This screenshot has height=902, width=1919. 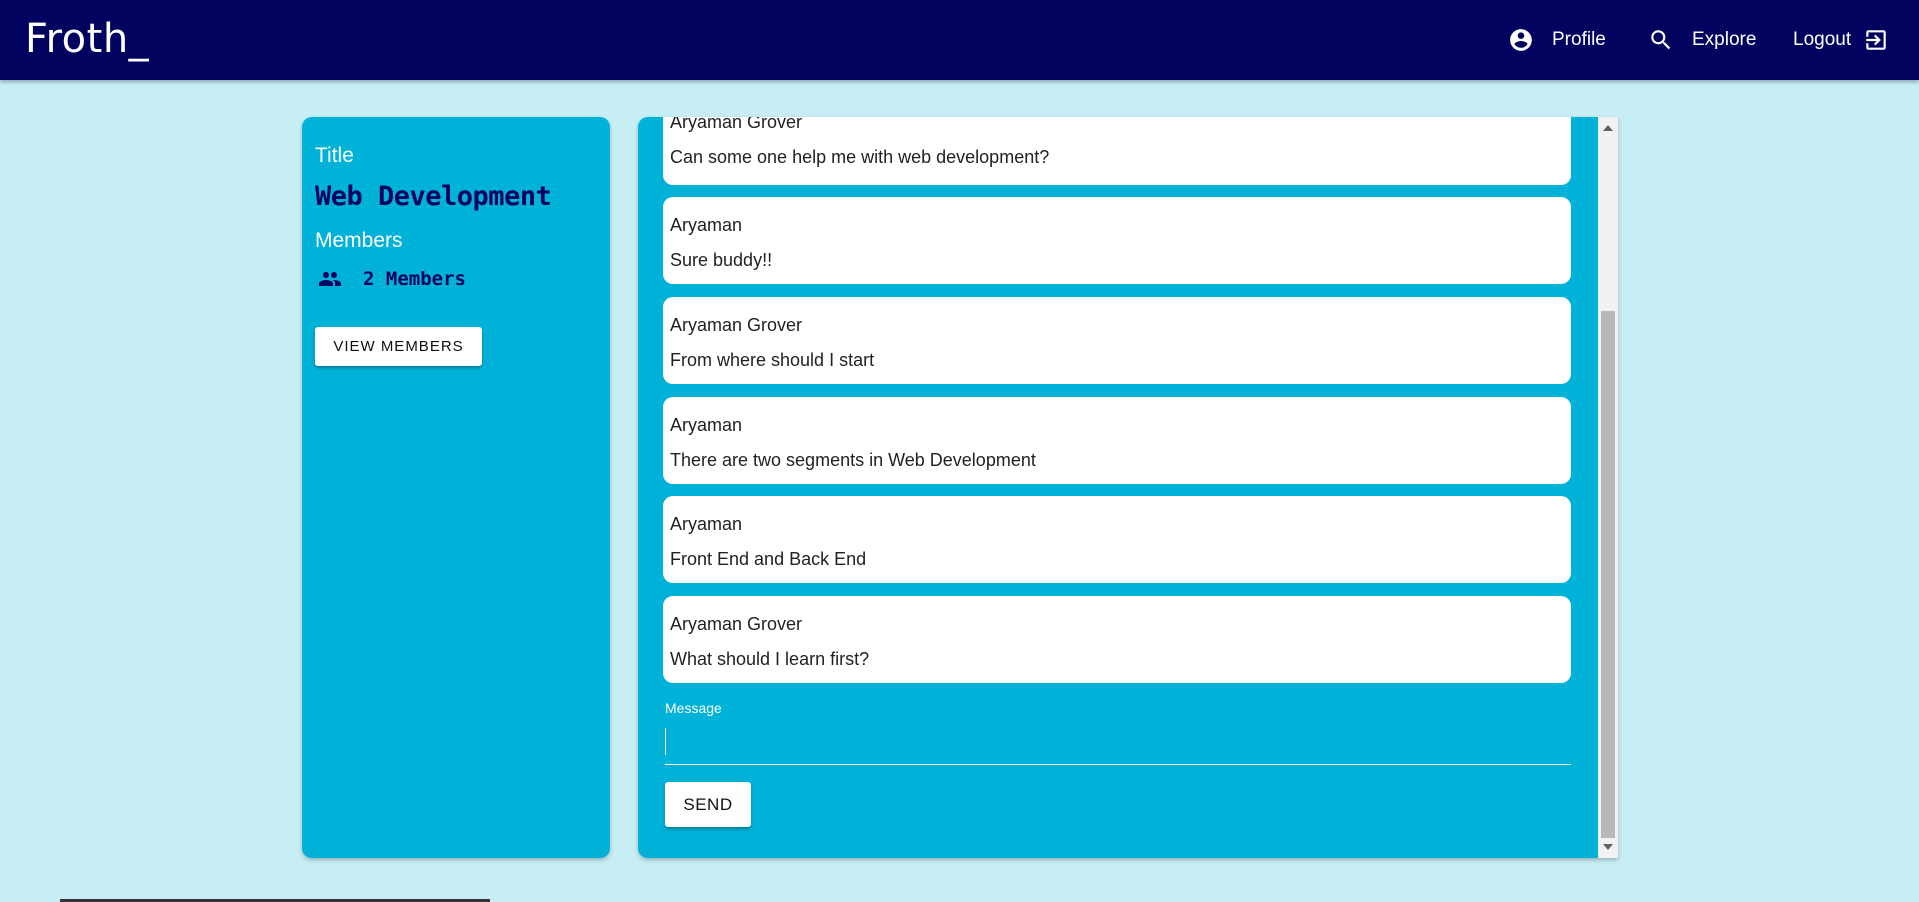 I want to click on message-text: Sure buddy!!, so click(x=721, y=260).